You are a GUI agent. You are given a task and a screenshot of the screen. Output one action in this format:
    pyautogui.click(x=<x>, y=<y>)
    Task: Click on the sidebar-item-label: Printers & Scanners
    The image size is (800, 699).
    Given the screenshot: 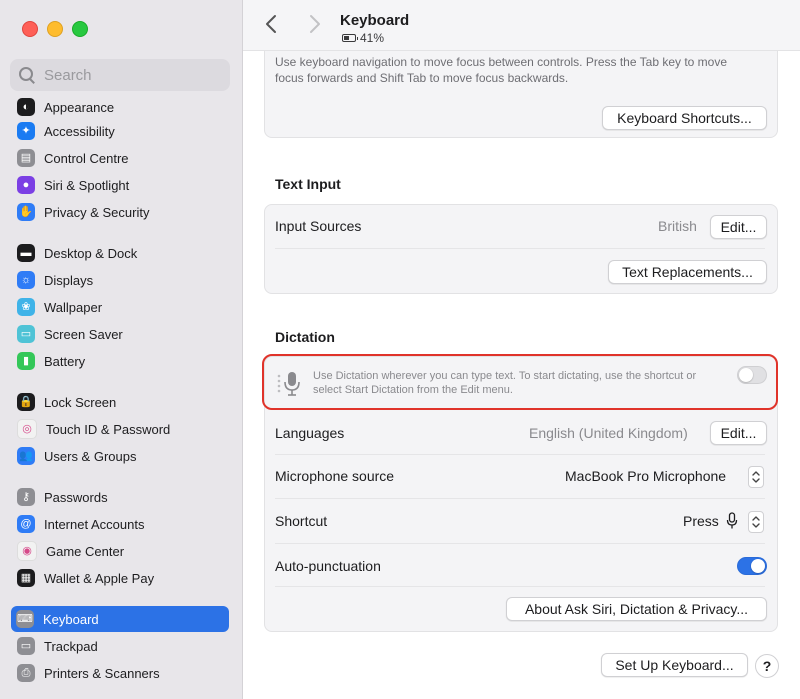 What is the action you would take?
    pyautogui.click(x=102, y=673)
    